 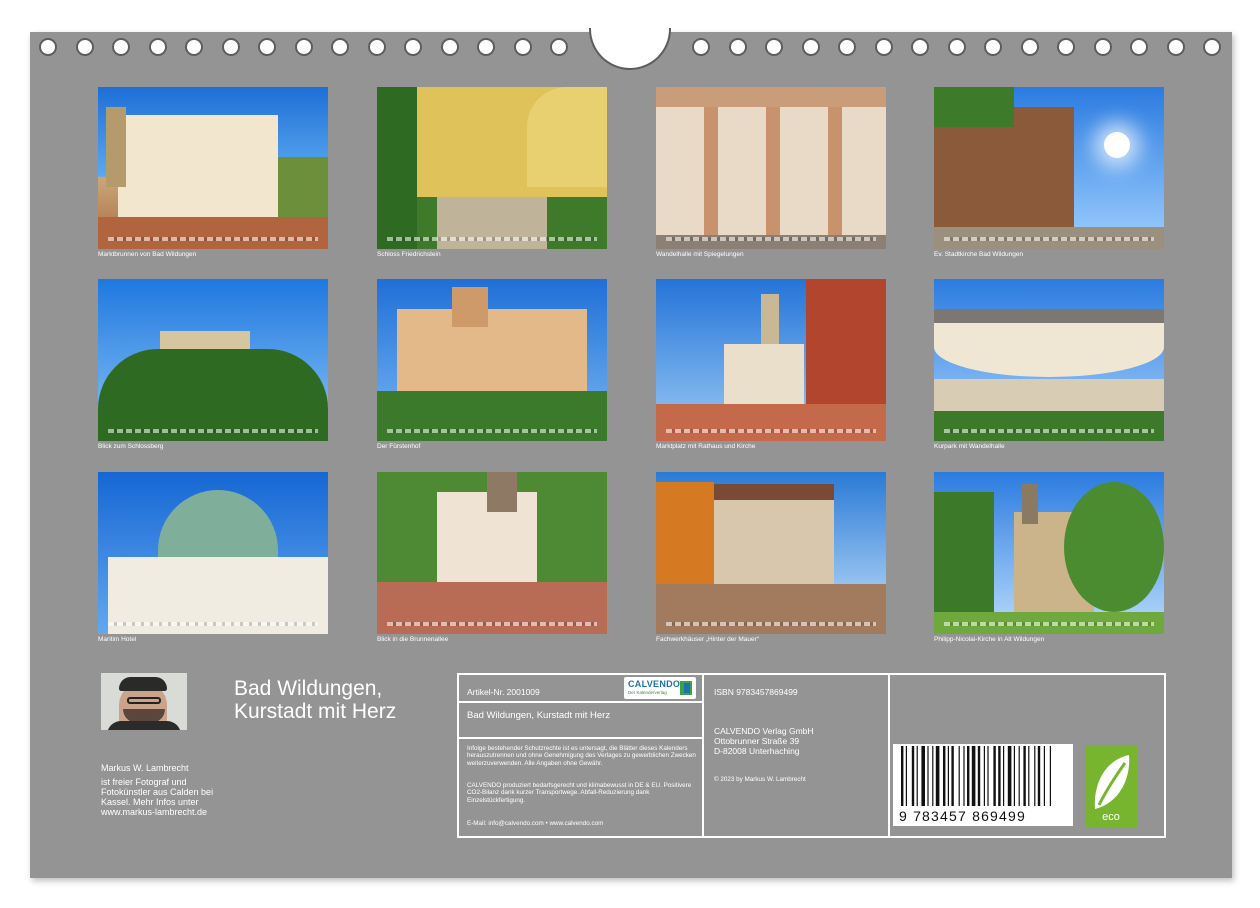 I want to click on isbn: ISBN 9783457869499, so click(x=756, y=692).